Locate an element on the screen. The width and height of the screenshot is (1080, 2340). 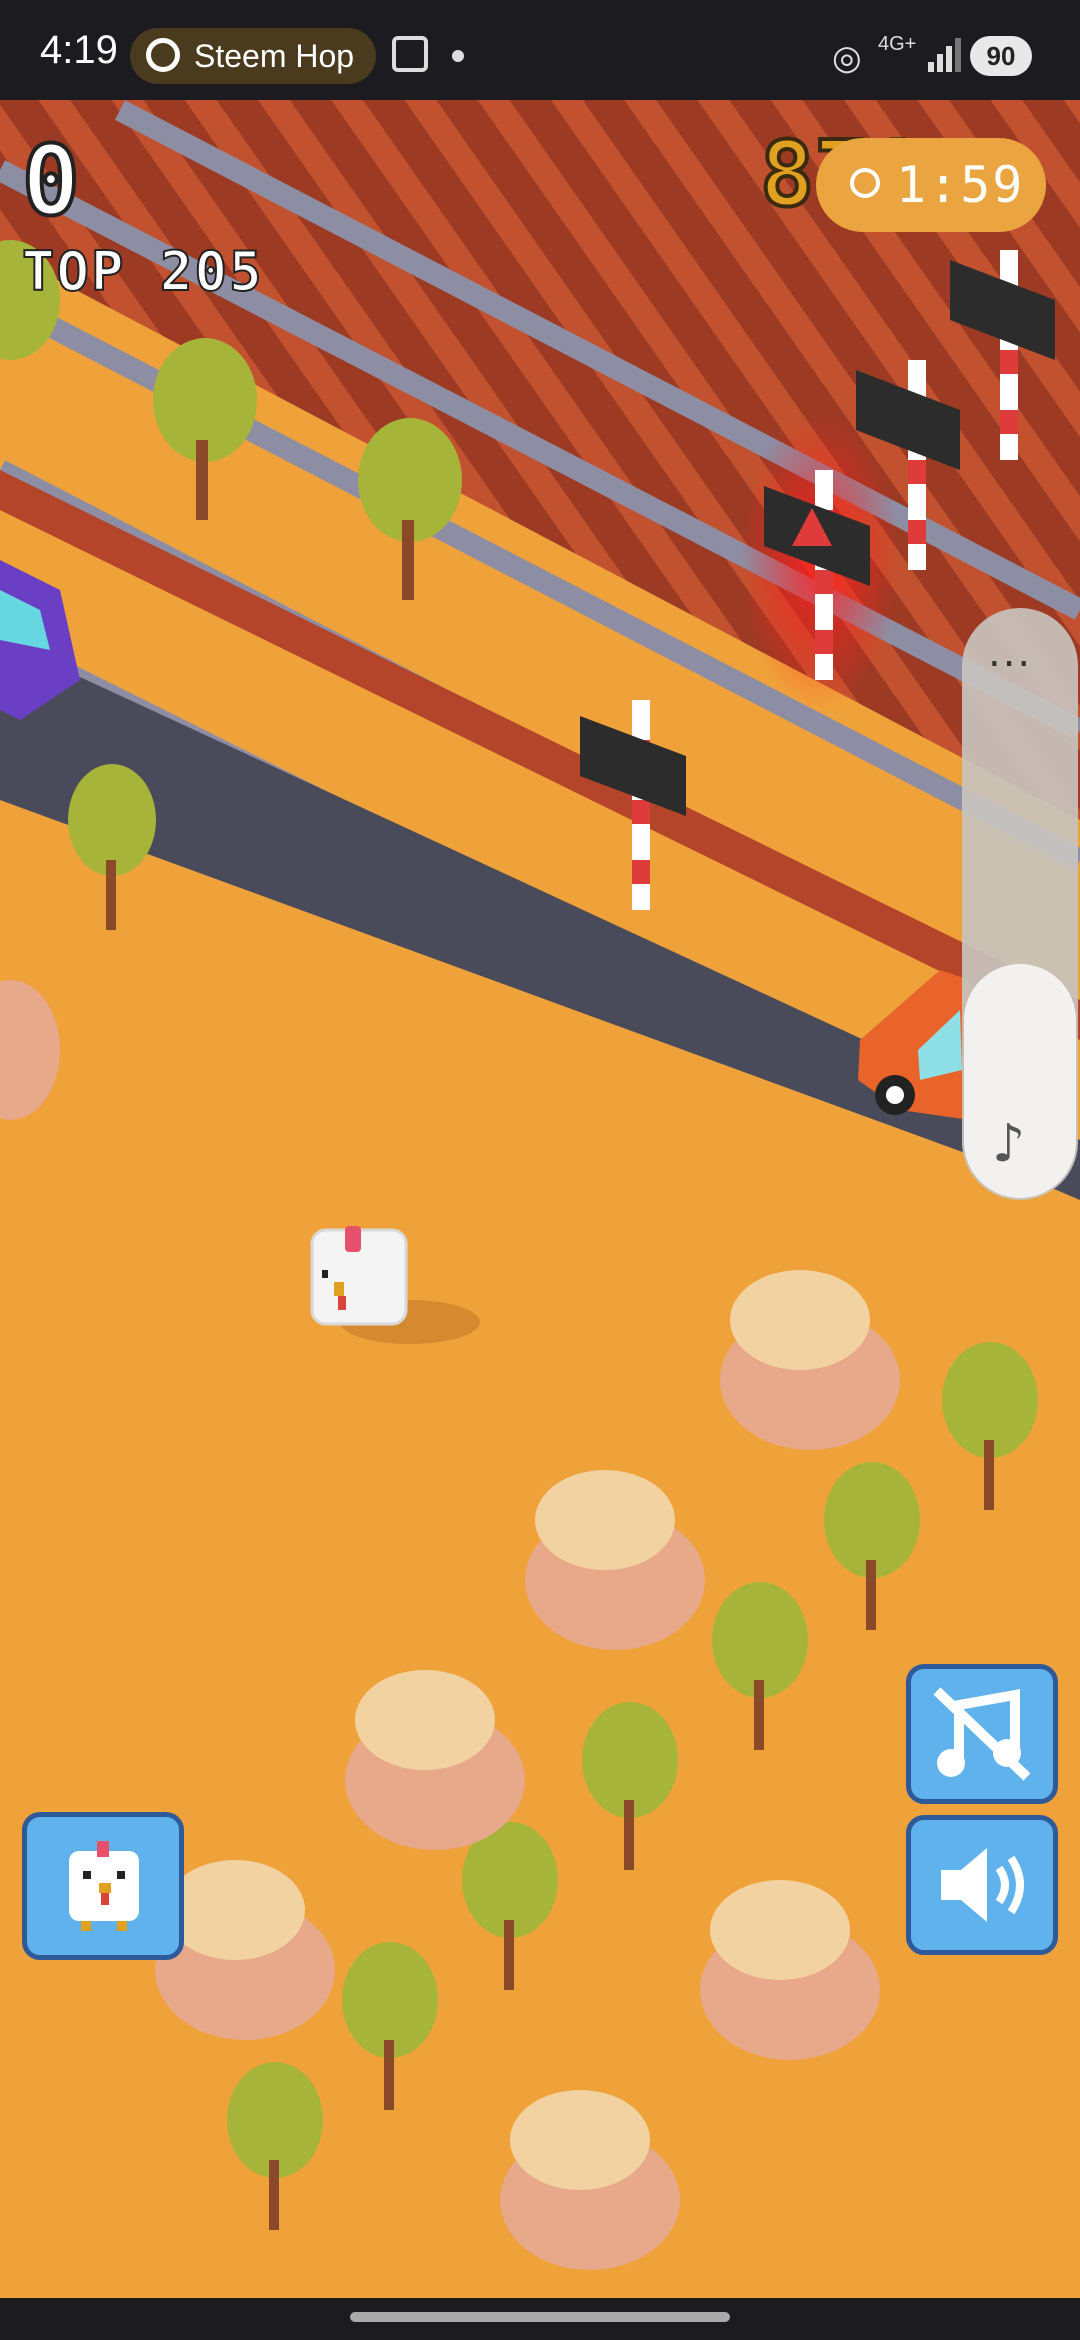
app-pill: Steem Hop is located at coordinates (253, 56).